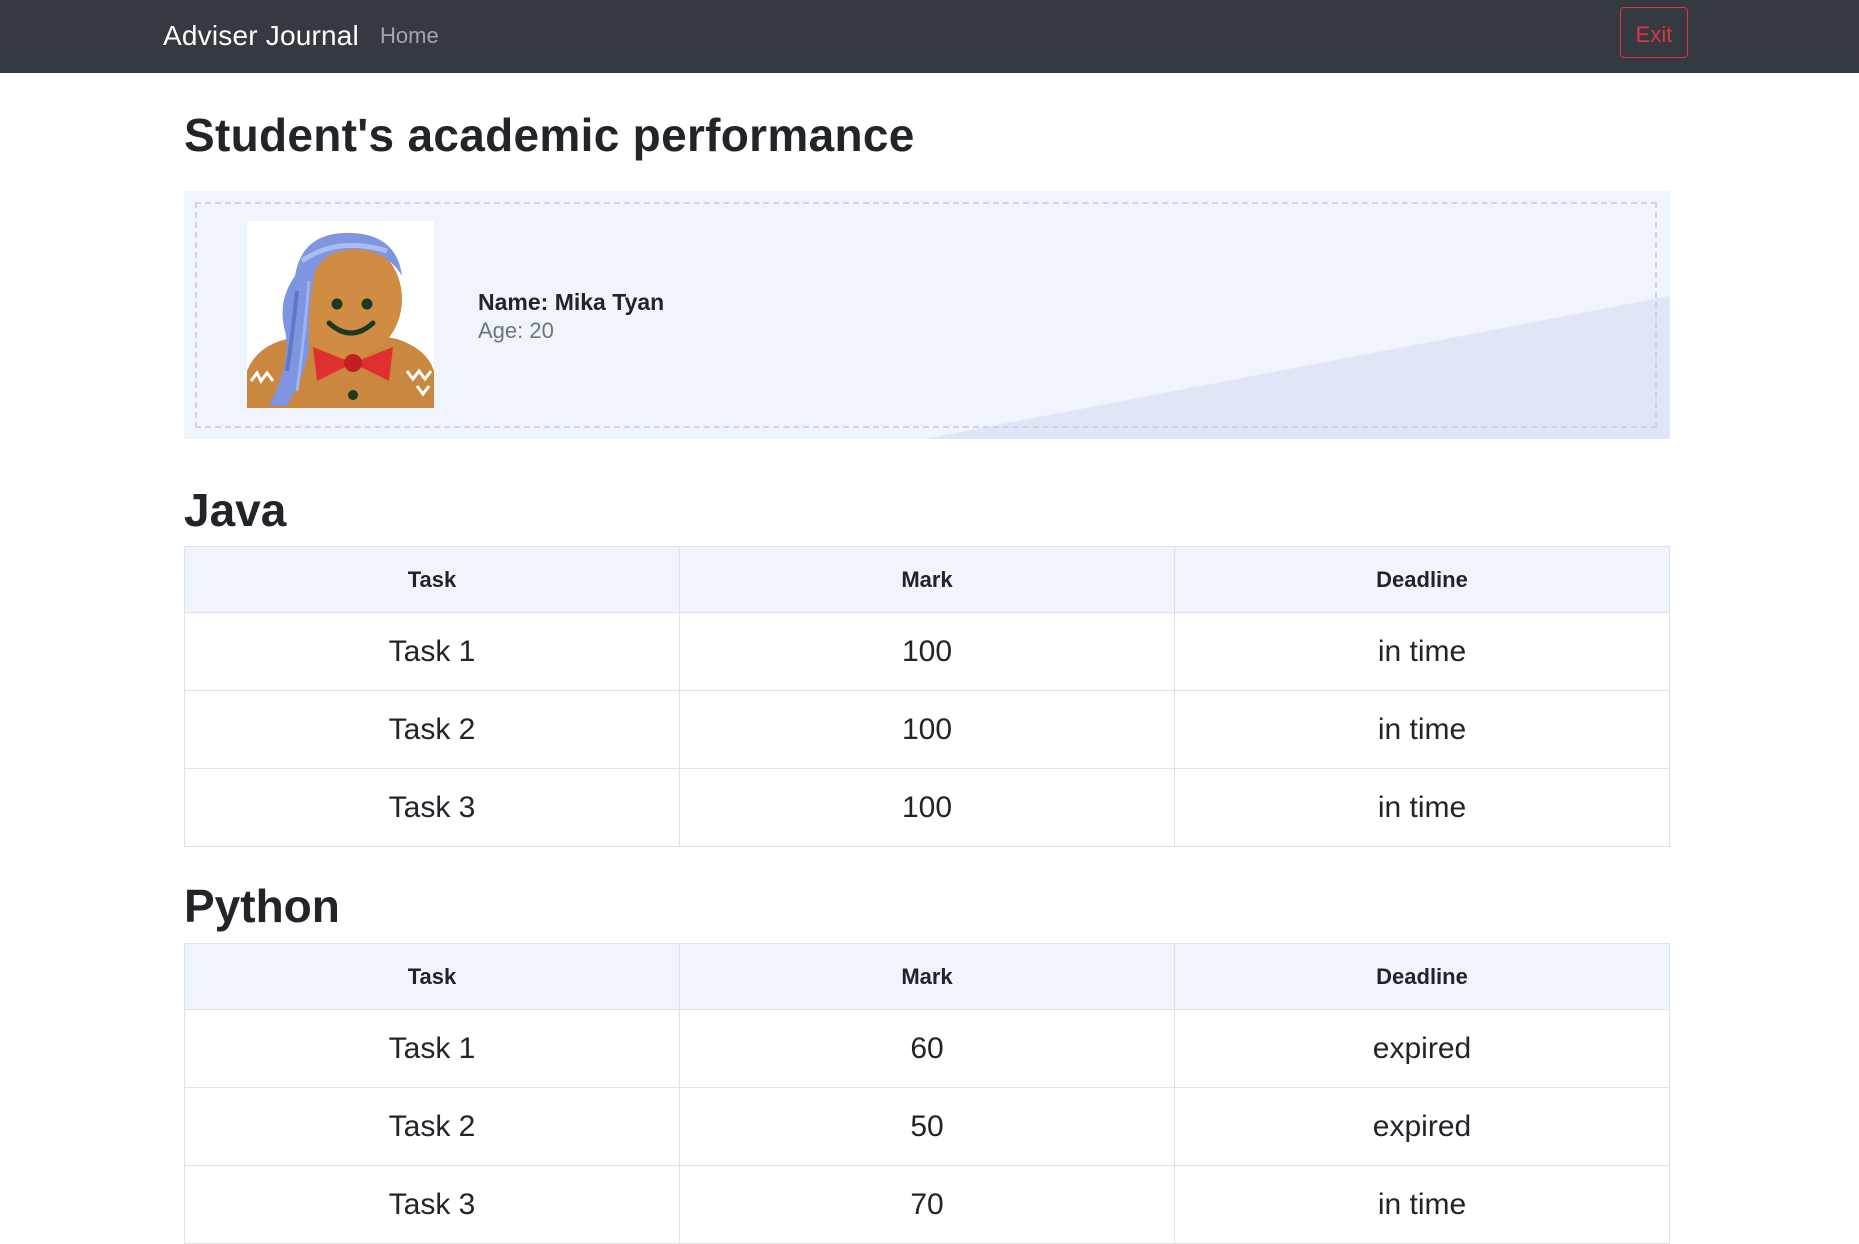 Image resolution: width=1859 pixels, height=1244 pixels. What do you see at coordinates (235, 510) in the screenshot?
I see `subject-title-java: Java` at bounding box center [235, 510].